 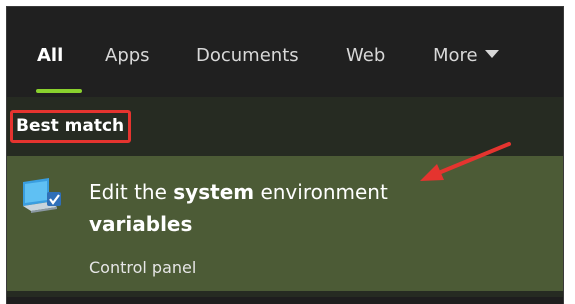 What do you see at coordinates (127, 55) in the screenshot?
I see `tab-apps: Apps` at bounding box center [127, 55].